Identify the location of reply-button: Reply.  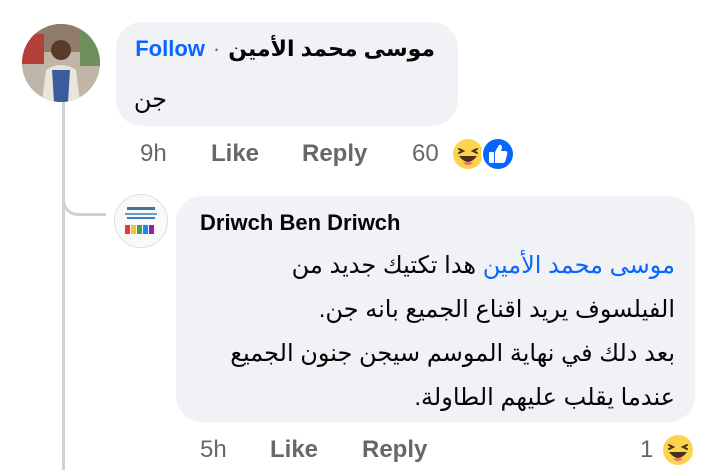
(334, 154).